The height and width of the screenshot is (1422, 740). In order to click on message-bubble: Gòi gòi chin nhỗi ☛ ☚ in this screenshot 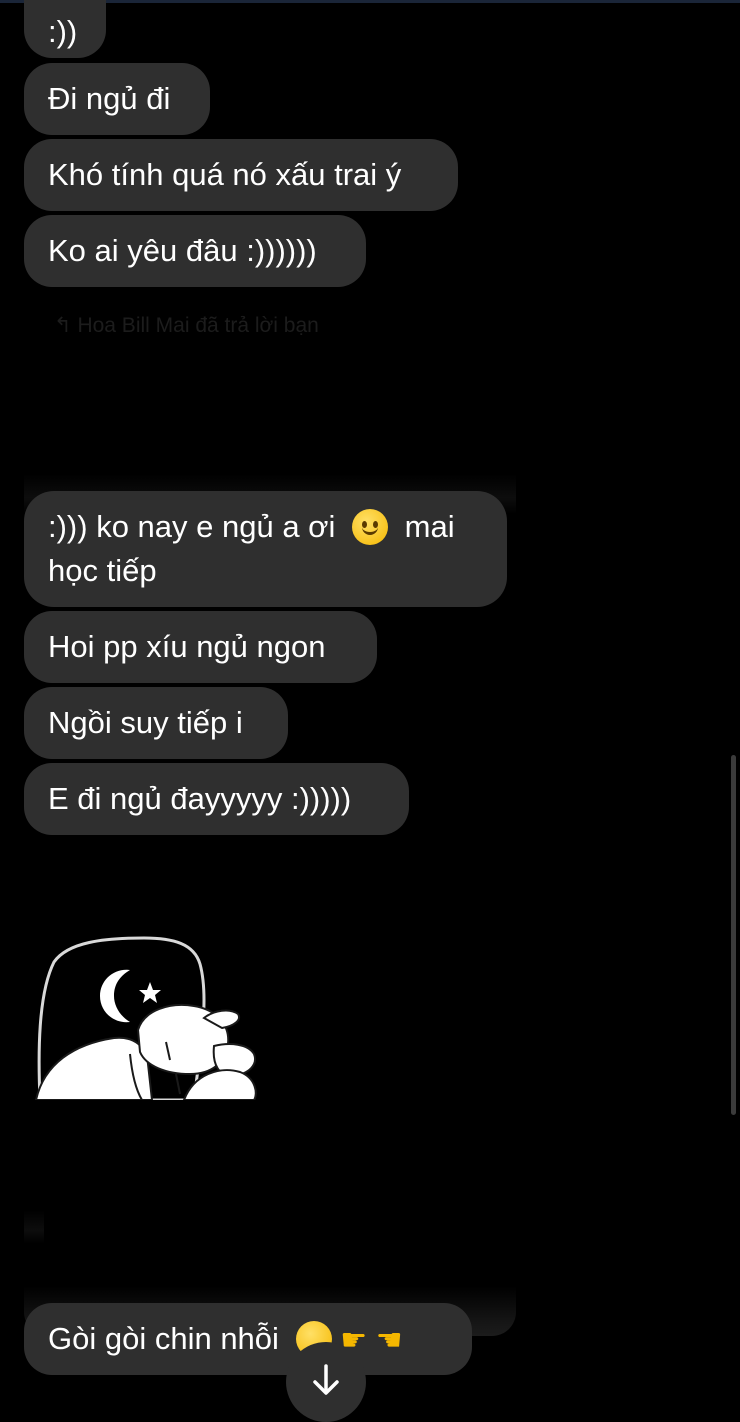, I will do `click(248, 1339)`.